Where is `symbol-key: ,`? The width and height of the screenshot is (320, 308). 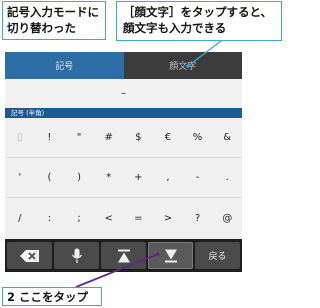 symbol-key: , is located at coordinates (168, 177).